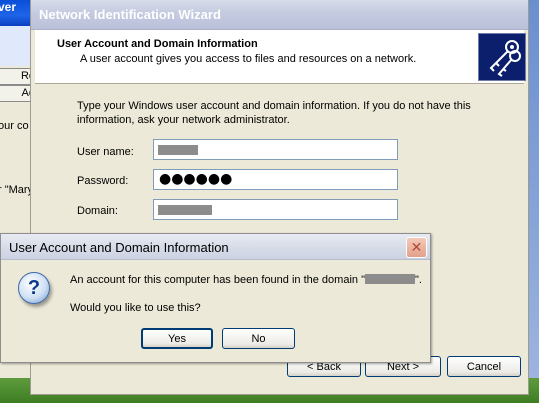 The image size is (539, 403). I want to click on username-redacted, so click(178, 150).